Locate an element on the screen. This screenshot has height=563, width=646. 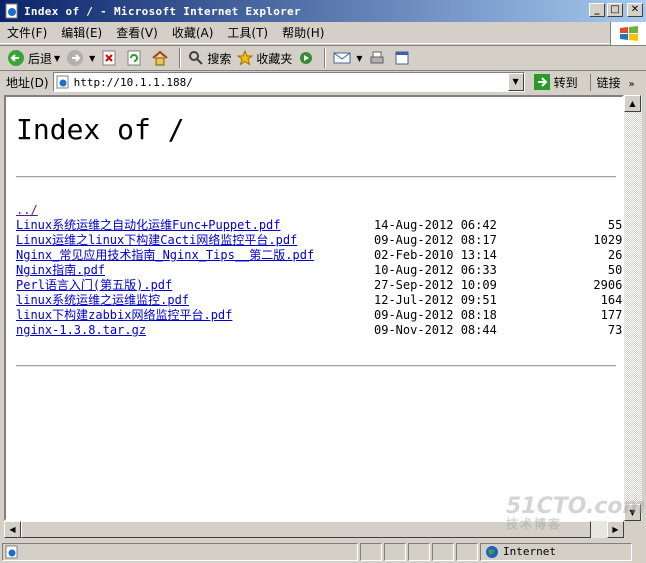
menu-help: 帮助(H) is located at coordinates (303, 32).